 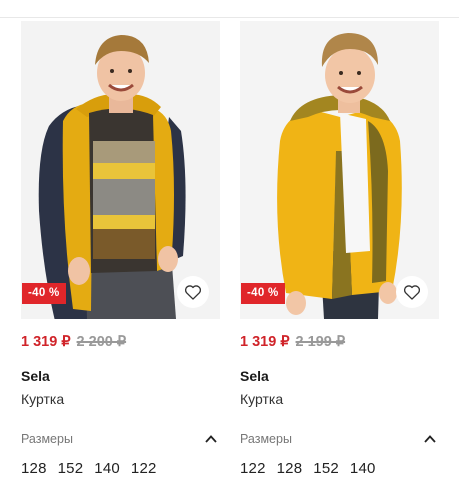 What do you see at coordinates (101, 342) in the screenshot?
I see `old-price: 2 200 ₽` at bounding box center [101, 342].